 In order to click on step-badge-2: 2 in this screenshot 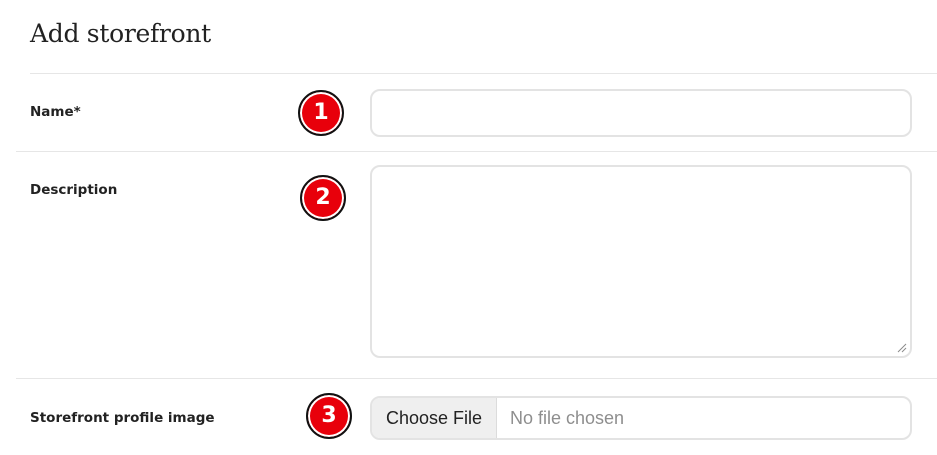, I will do `click(323, 198)`.